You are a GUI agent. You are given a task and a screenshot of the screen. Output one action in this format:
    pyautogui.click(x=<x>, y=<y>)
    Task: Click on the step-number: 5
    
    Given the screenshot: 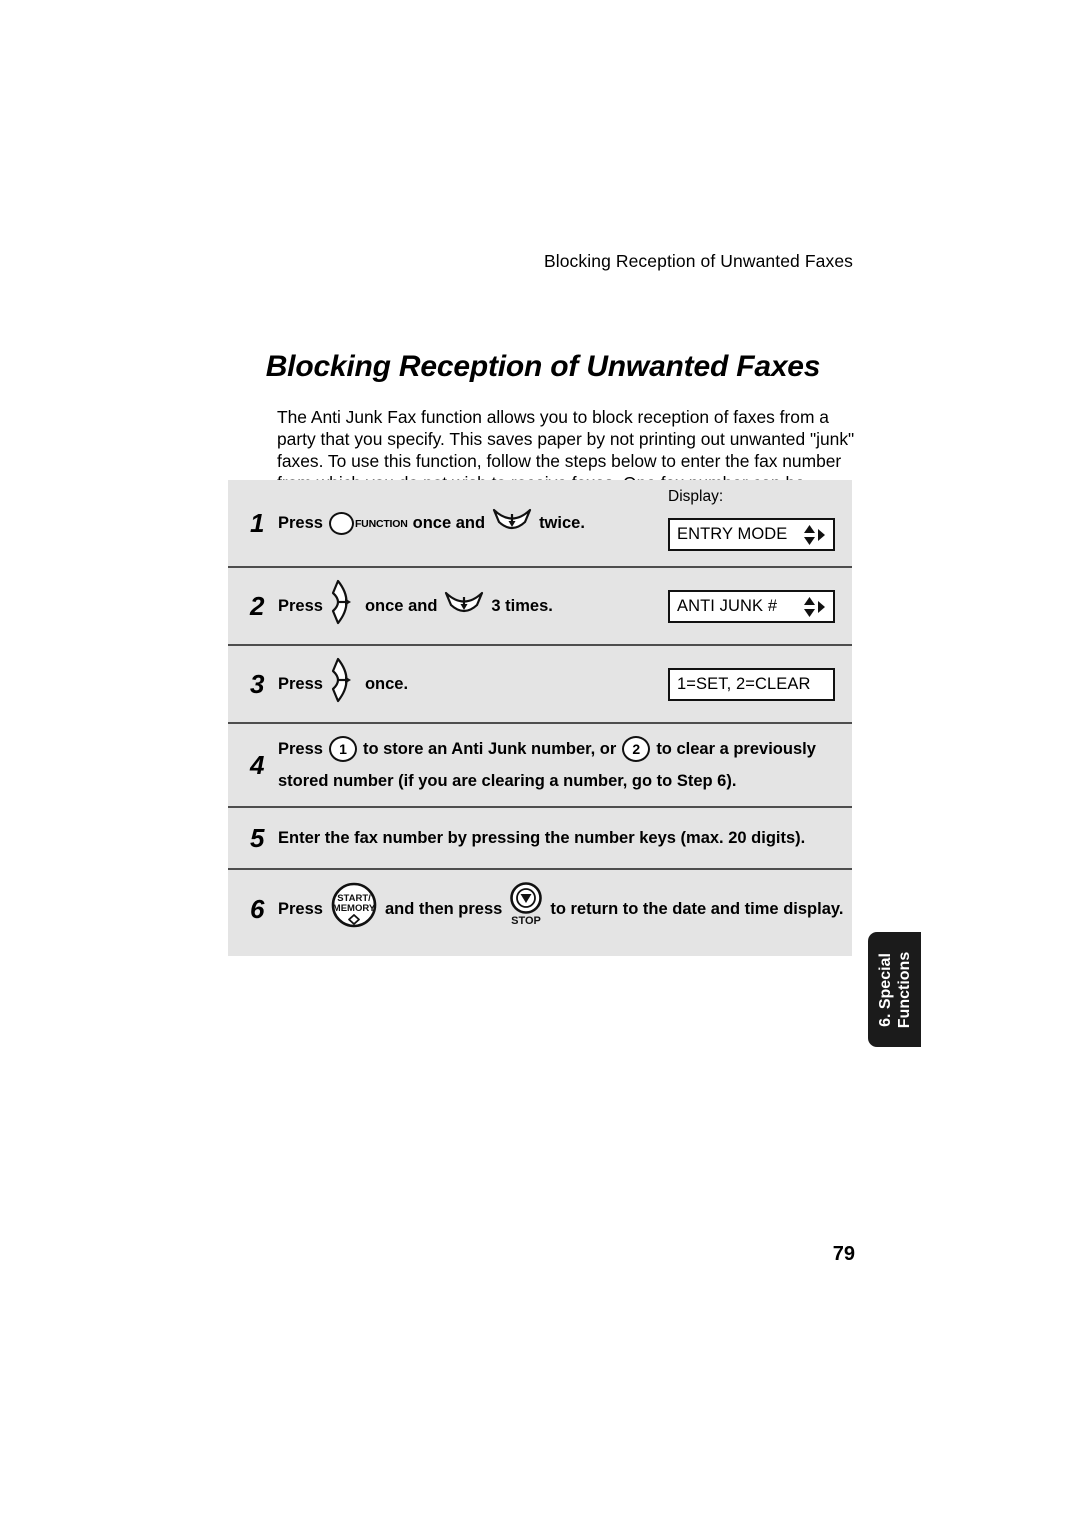 What is the action you would take?
    pyautogui.click(x=257, y=838)
    